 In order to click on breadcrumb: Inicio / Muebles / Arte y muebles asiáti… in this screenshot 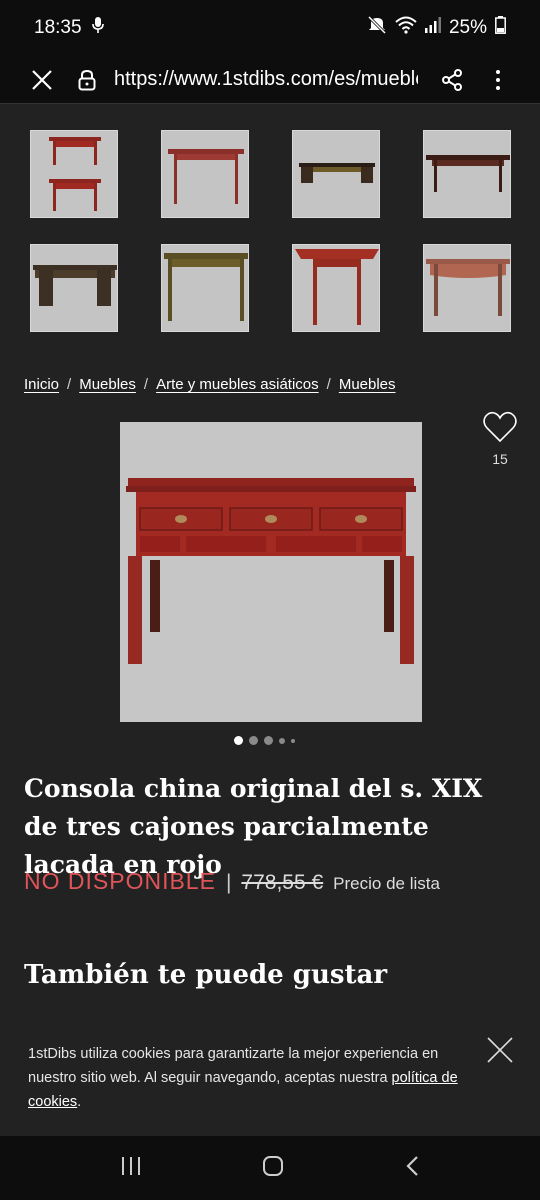, I will do `click(210, 384)`.